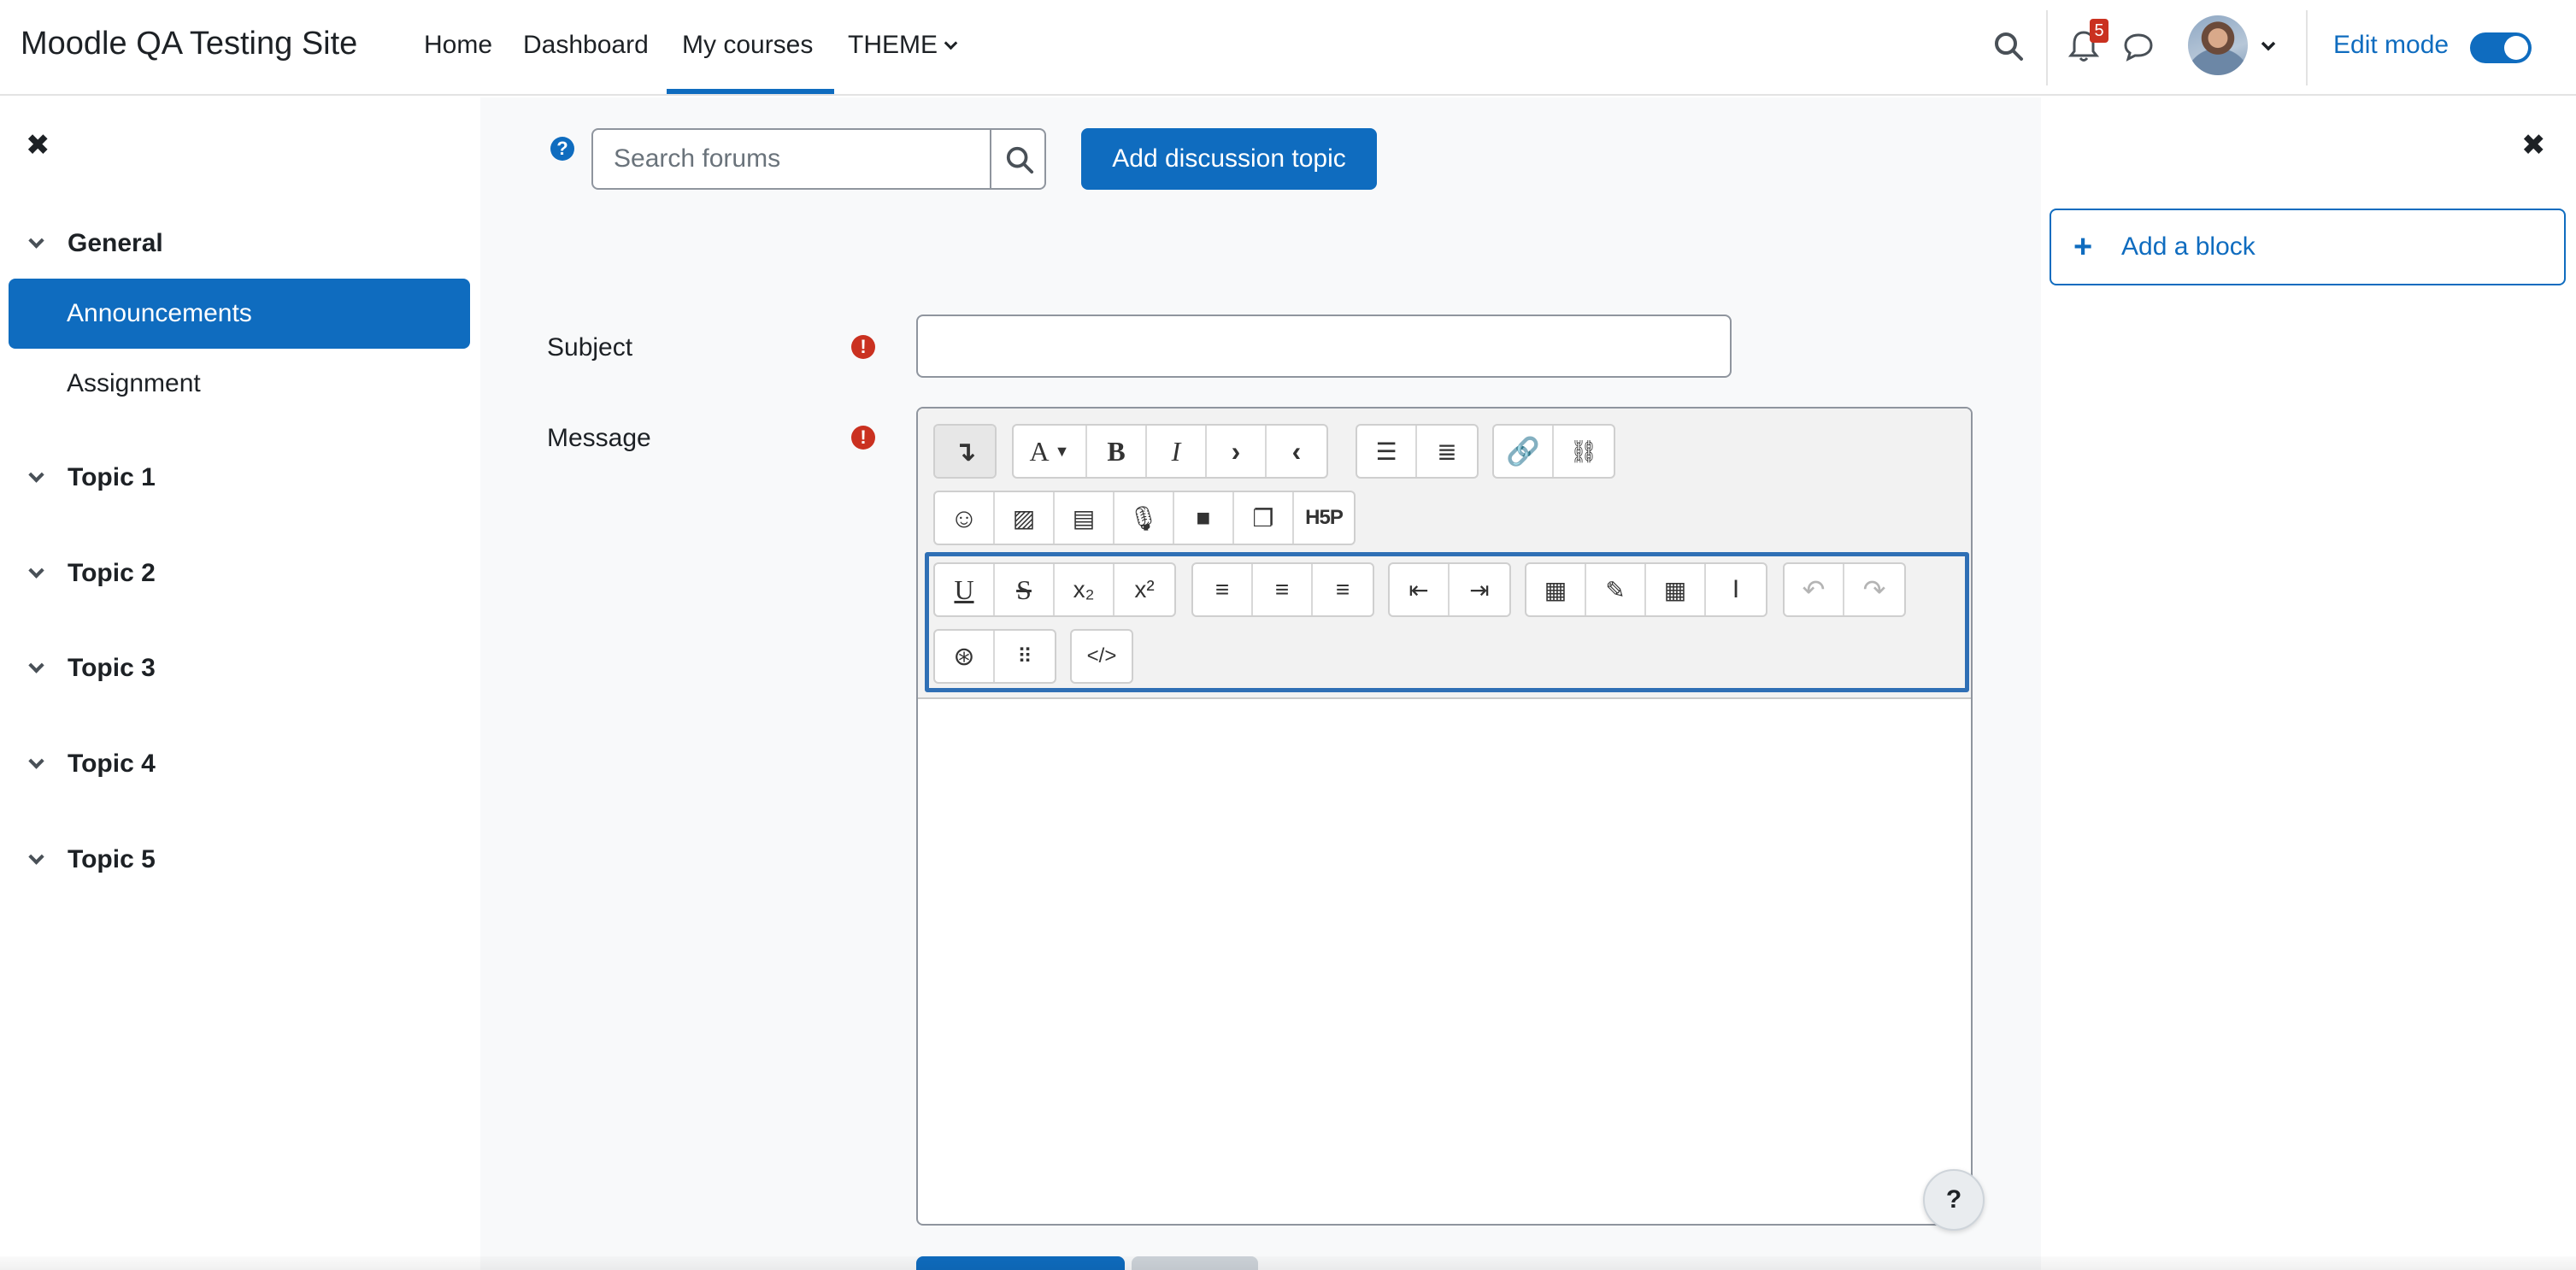  I want to click on toggle-knob, so click(2516, 48).